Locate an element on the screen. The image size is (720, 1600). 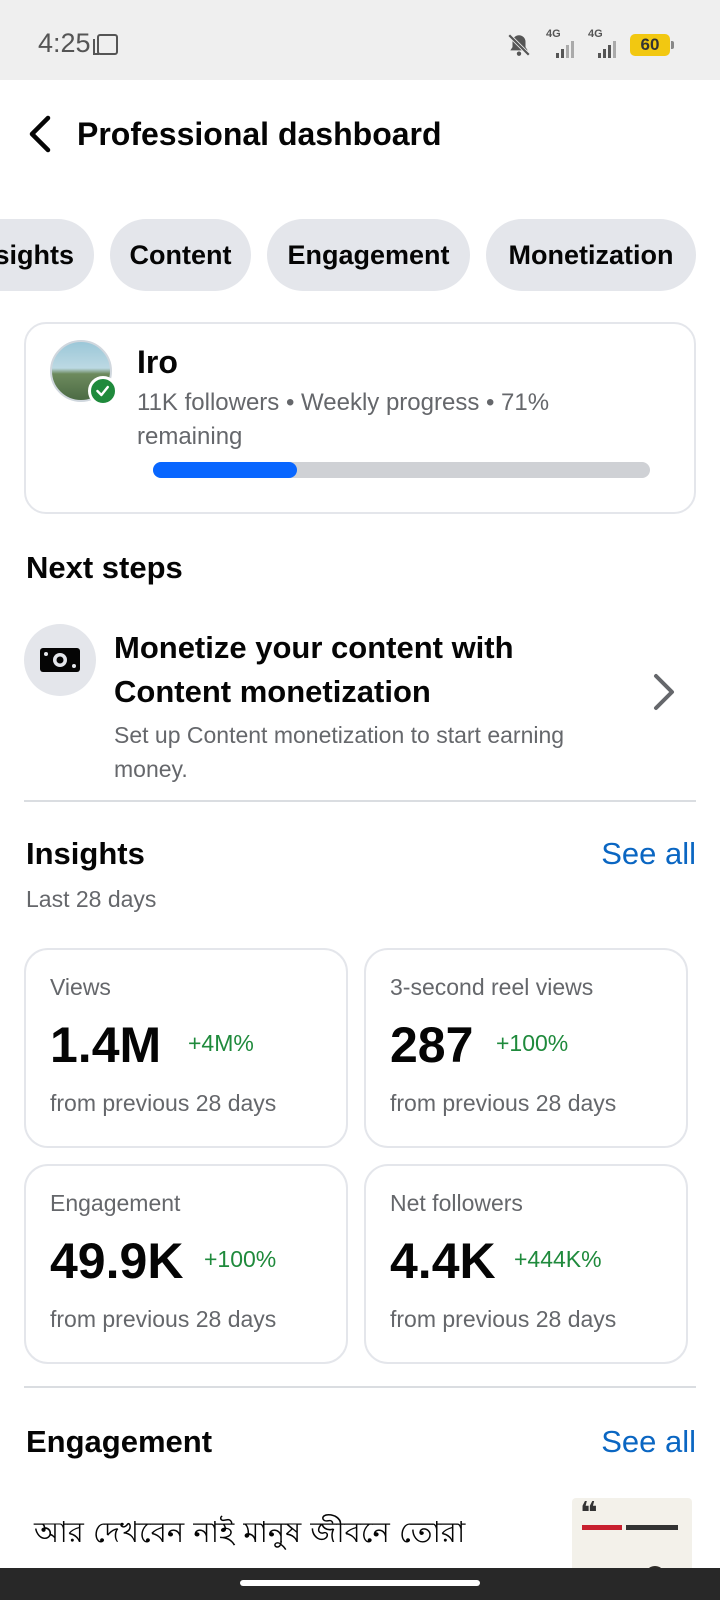
tab-label: Content is located at coordinates (180, 254).